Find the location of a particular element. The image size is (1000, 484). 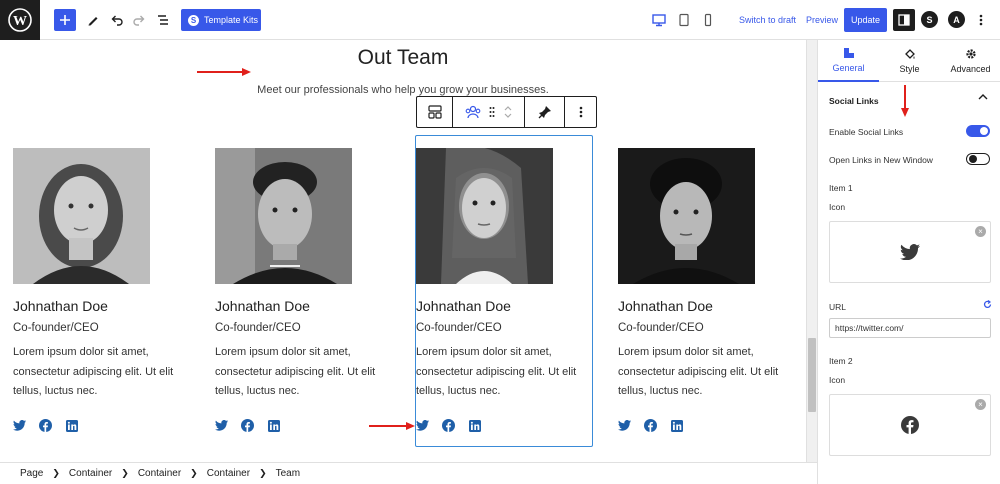

more-options-icon is located at coordinates (981, 20).